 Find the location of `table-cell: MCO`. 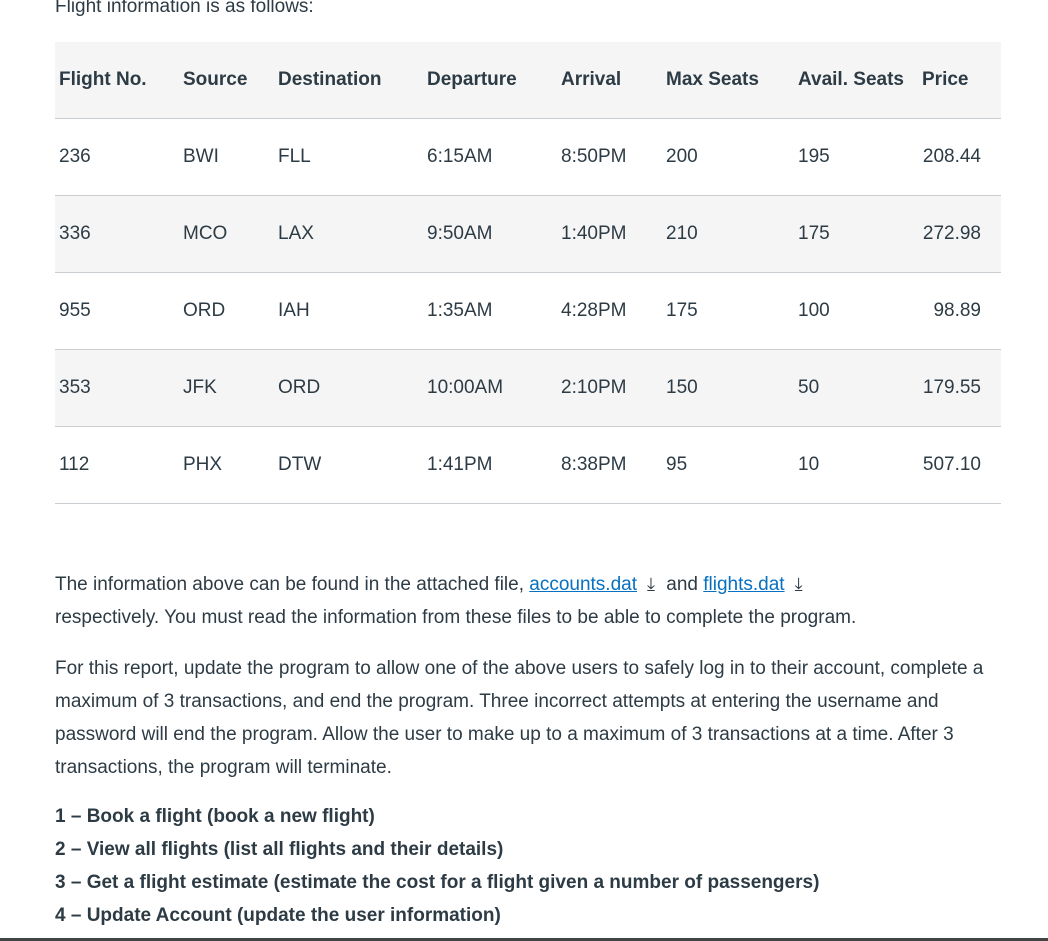

table-cell: MCO is located at coordinates (226, 234).